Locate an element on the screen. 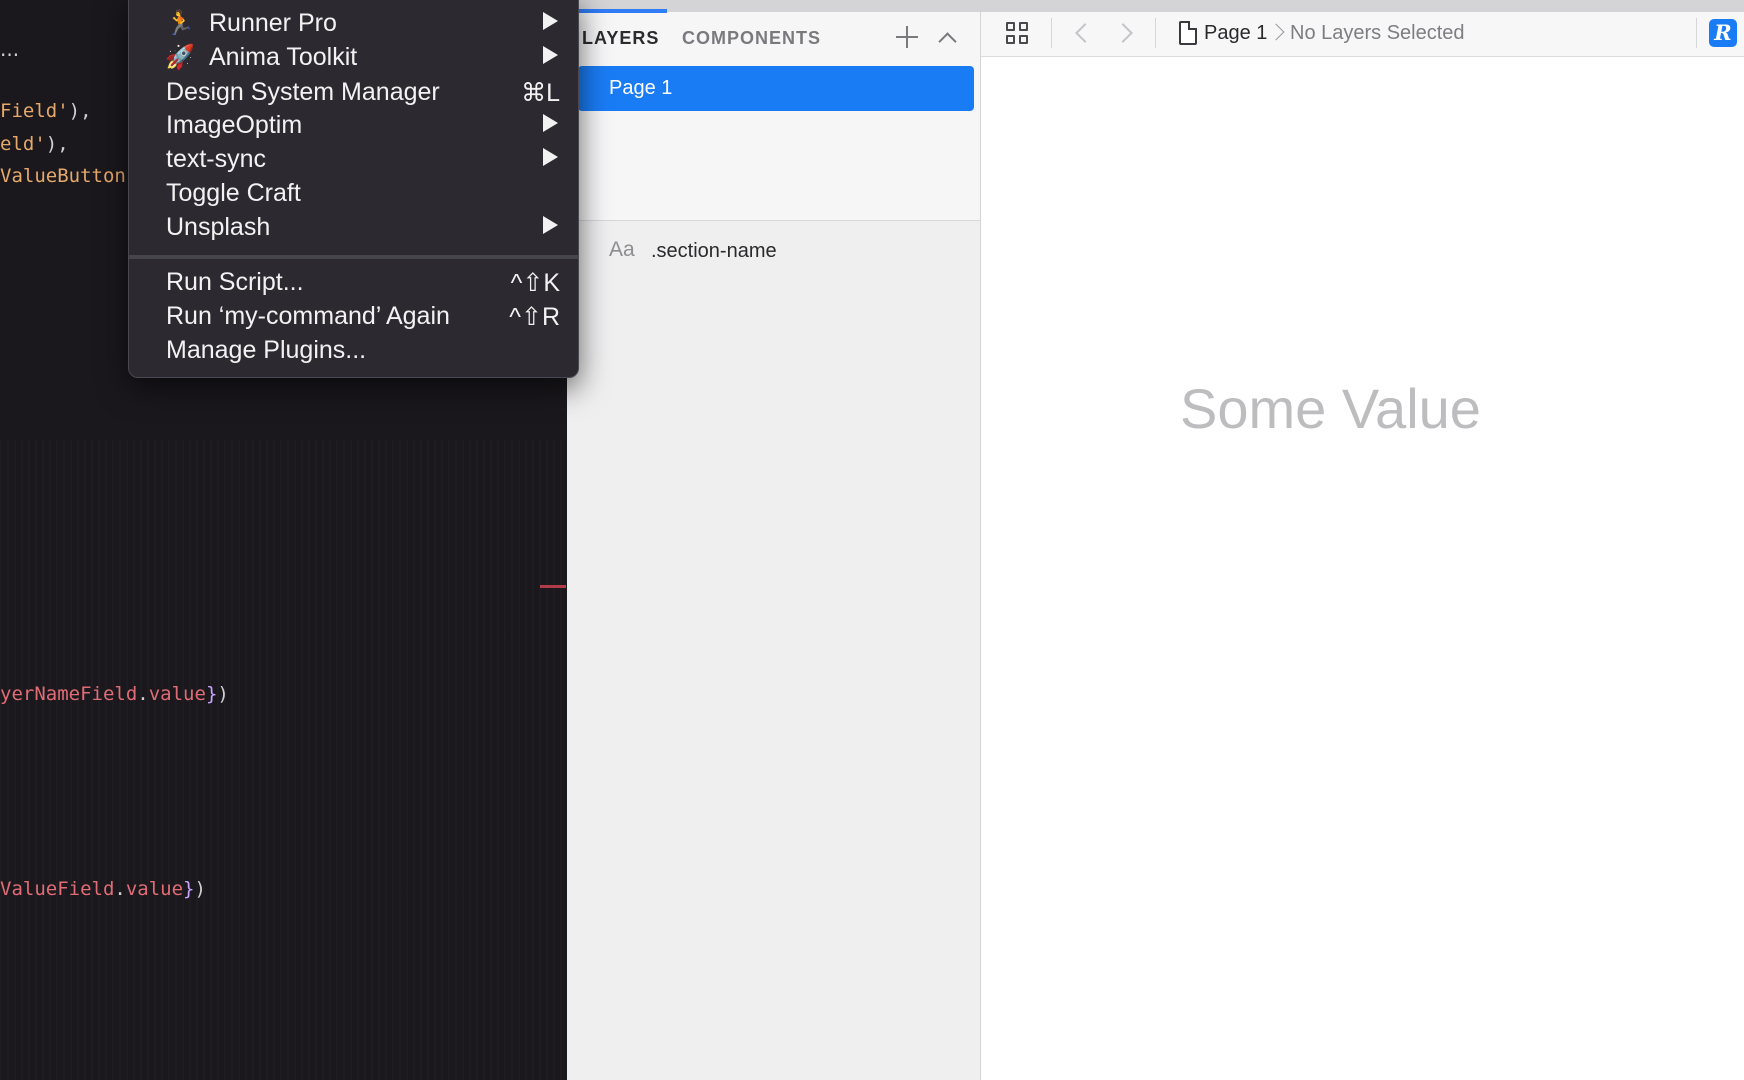 The image size is (1744, 1080). runner-icon: 🏃 is located at coordinates (180, 23).